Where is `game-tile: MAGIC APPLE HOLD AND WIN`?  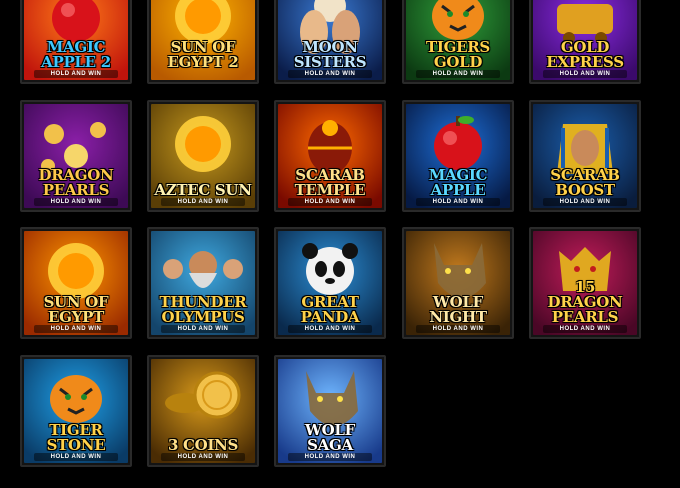
game-tile: MAGIC APPLE HOLD AND WIN is located at coordinates (458, 156).